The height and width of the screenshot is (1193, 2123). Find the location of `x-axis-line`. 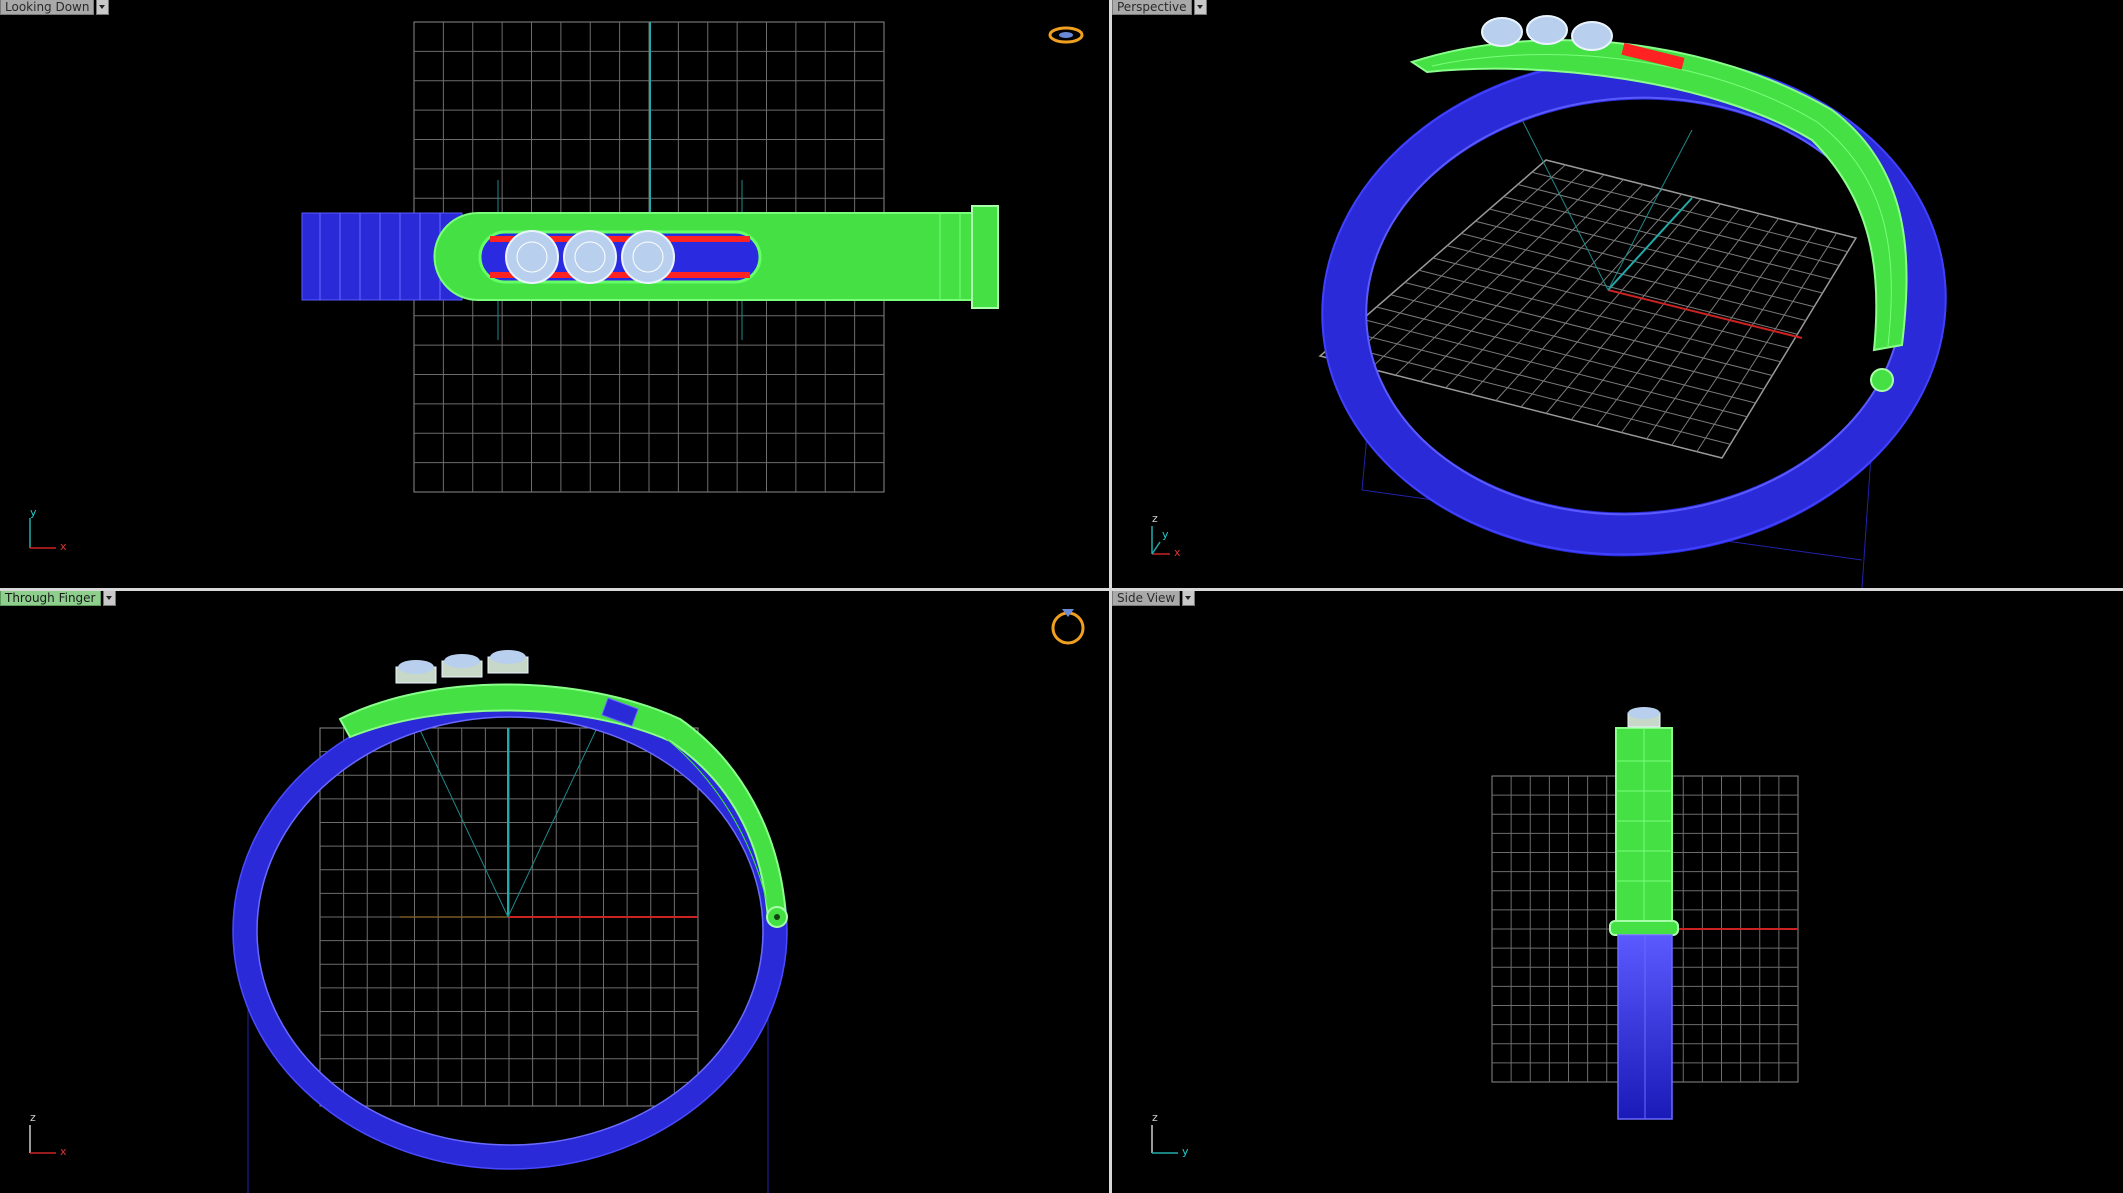

x-axis-line is located at coordinates (1705, 314).